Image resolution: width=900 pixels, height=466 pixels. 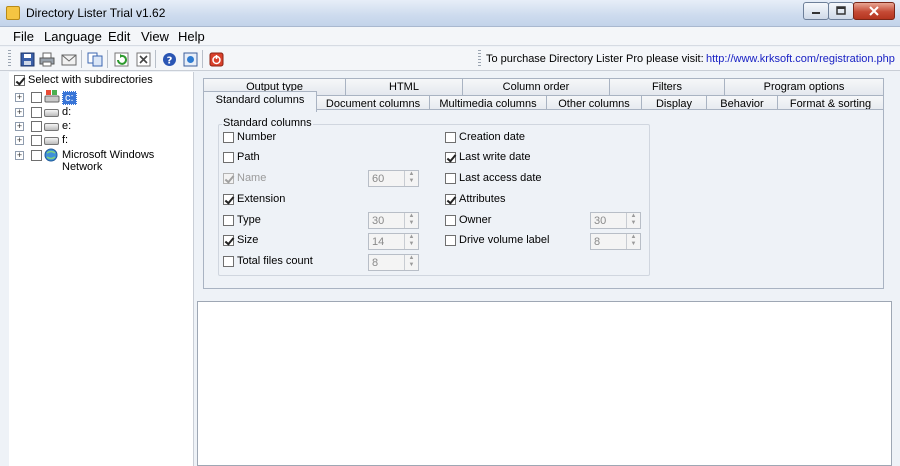 I want to click on exit-icon, so click(x=216, y=59).